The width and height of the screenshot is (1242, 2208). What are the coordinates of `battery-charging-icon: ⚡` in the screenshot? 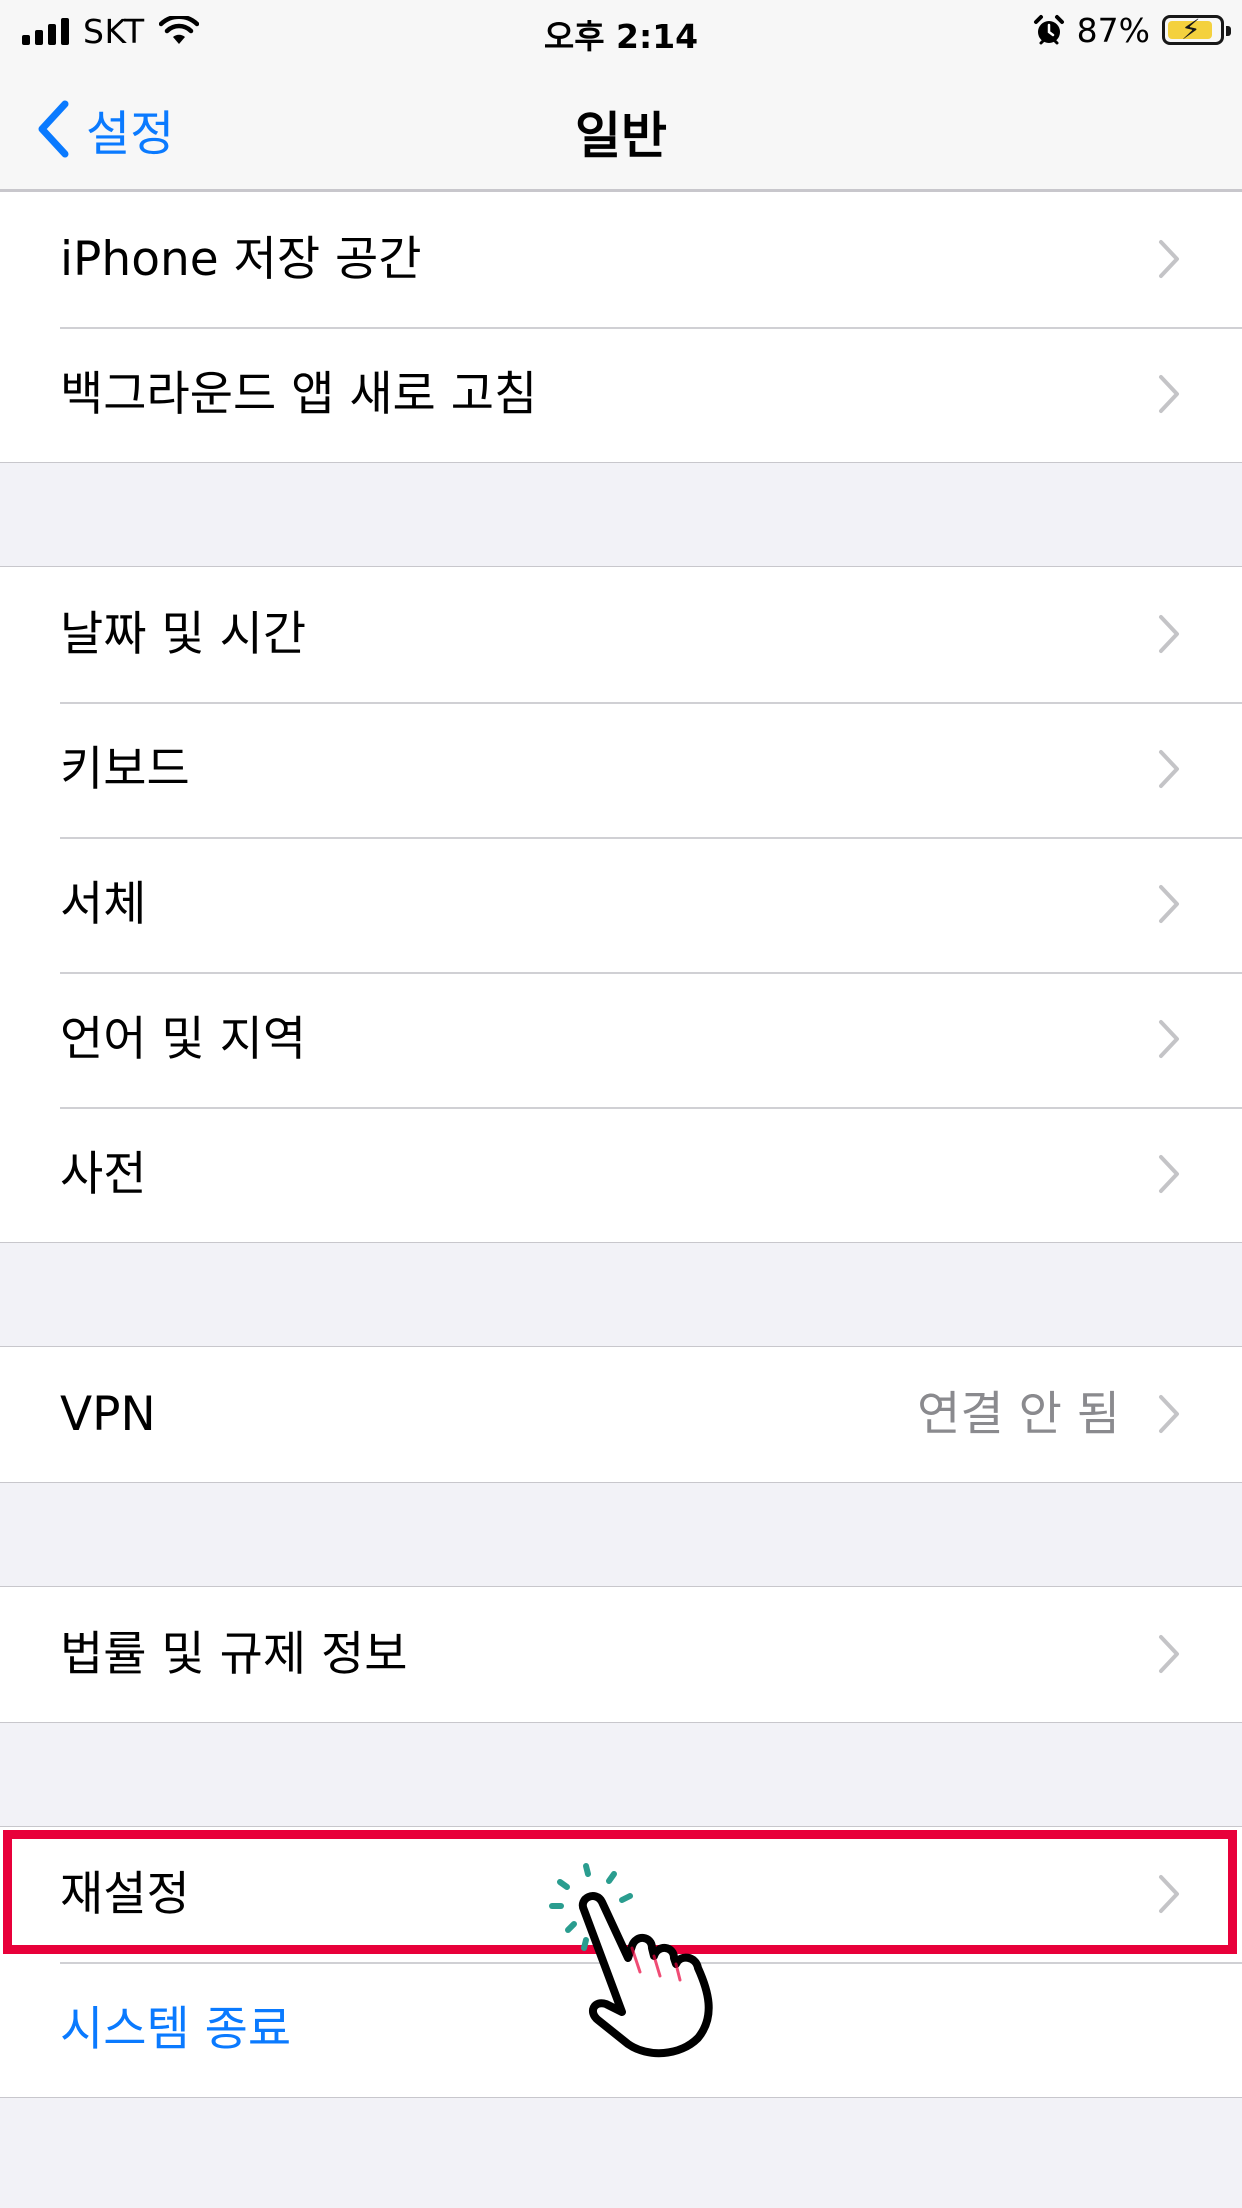 It's located at (1196, 30).